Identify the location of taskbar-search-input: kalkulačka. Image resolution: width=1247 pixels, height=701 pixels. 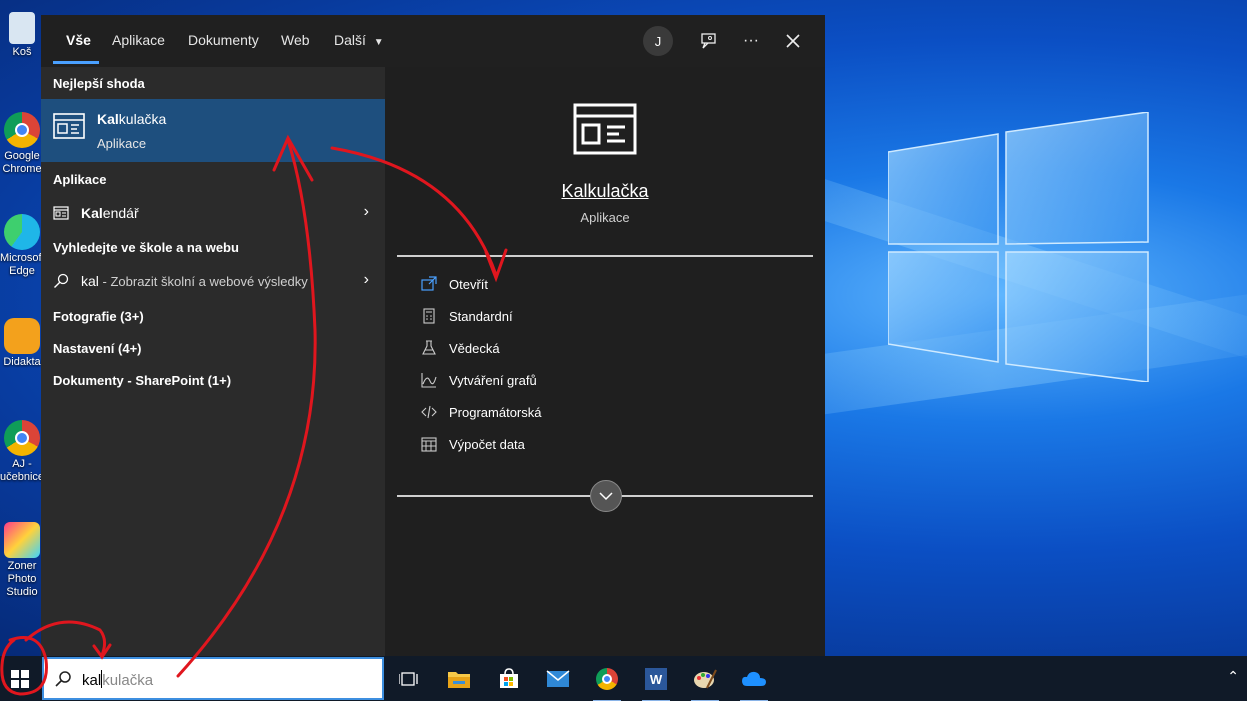
(213, 678).